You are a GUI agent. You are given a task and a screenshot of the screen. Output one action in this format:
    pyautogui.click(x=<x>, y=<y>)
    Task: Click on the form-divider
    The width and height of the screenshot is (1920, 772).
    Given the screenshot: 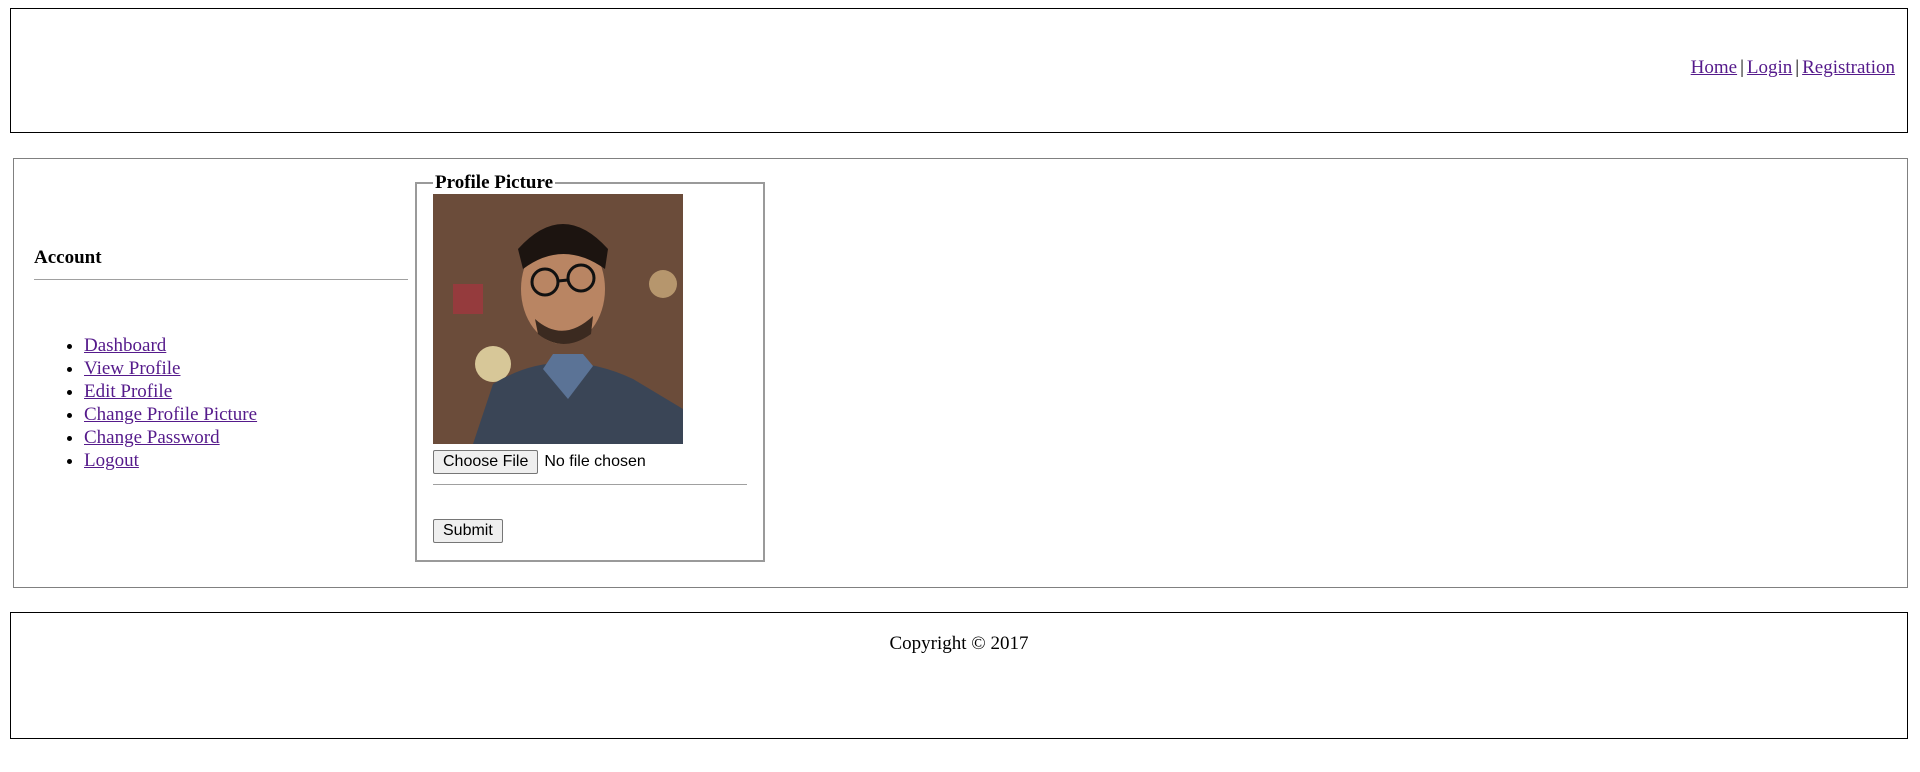 What is the action you would take?
    pyautogui.click(x=590, y=484)
    